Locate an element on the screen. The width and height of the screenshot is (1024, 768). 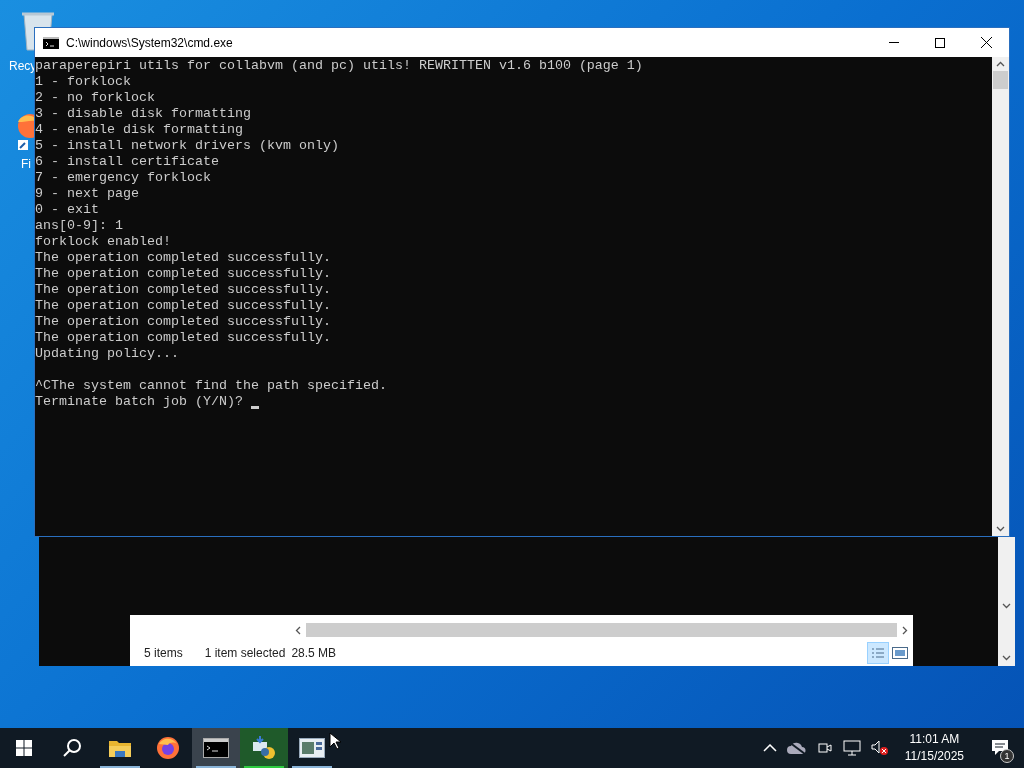
console-line: 6 - install certificate is located at coordinates (127, 162).